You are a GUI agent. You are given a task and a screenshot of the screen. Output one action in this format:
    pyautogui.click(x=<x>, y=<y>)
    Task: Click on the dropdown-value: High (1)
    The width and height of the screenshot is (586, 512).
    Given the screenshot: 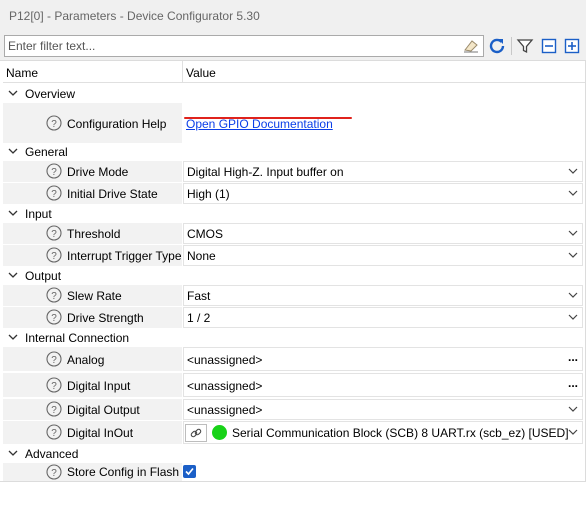 What is the action you would take?
    pyautogui.click(x=208, y=194)
    